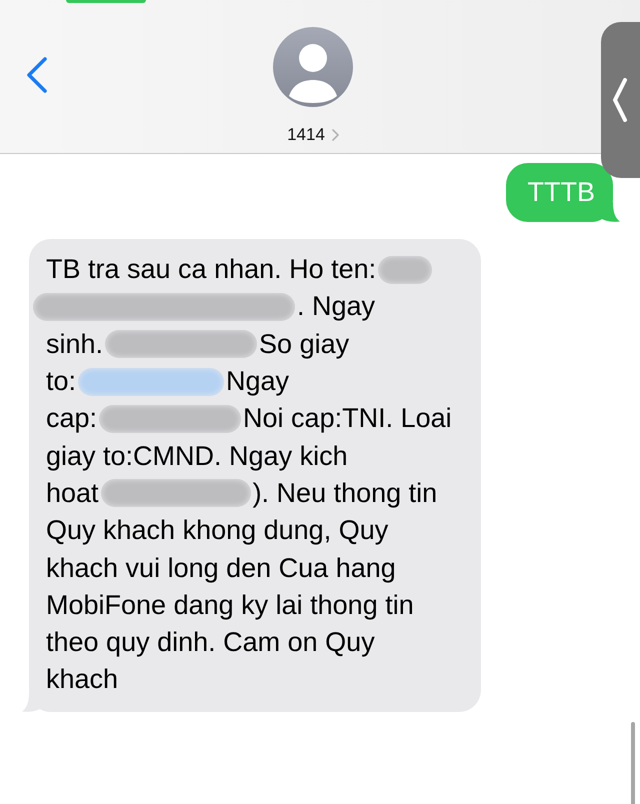 The width and height of the screenshot is (640, 804). What do you see at coordinates (72, 418) in the screenshot?
I see `message-text: cap:` at bounding box center [72, 418].